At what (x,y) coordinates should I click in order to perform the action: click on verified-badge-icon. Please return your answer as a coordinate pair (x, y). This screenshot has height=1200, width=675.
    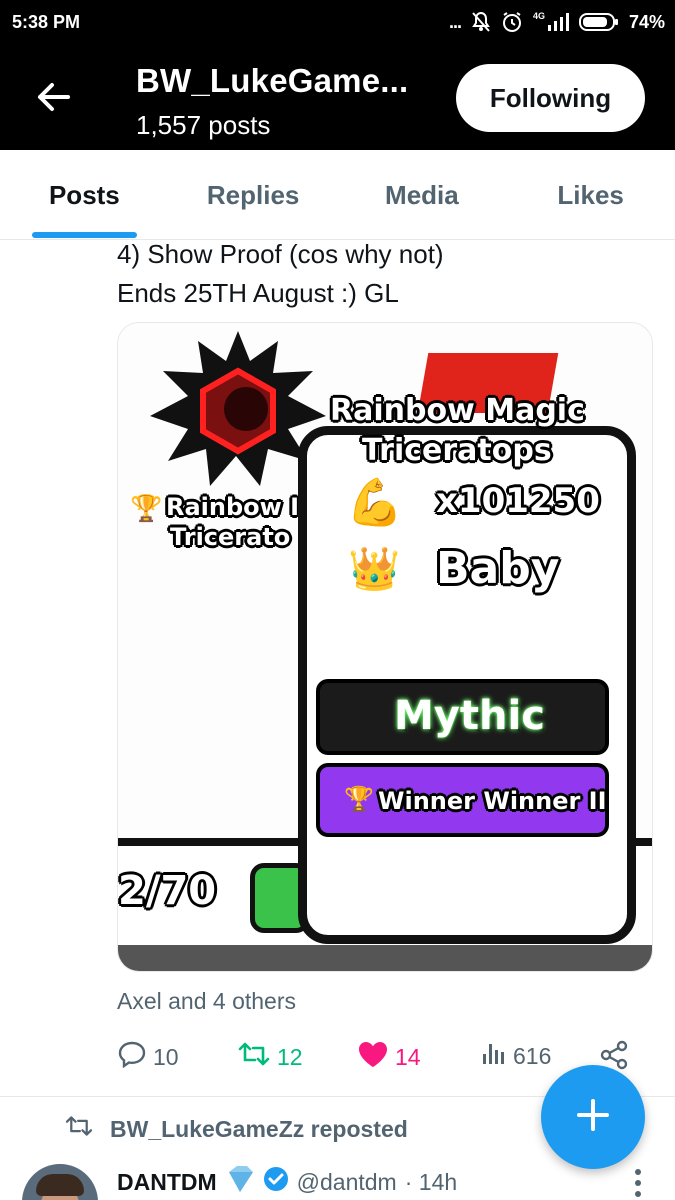
    Looking at the image, I should click on (276, 1182).